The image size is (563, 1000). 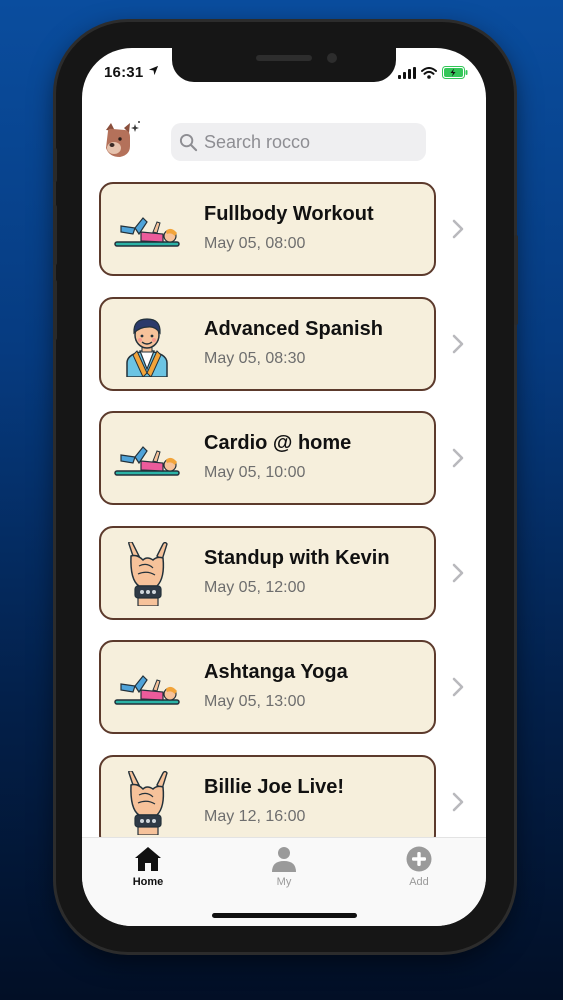 What do you see at coordinates (455, 72) in the screenshot?
I see `battery-icon` at bounding box center [455, 72].